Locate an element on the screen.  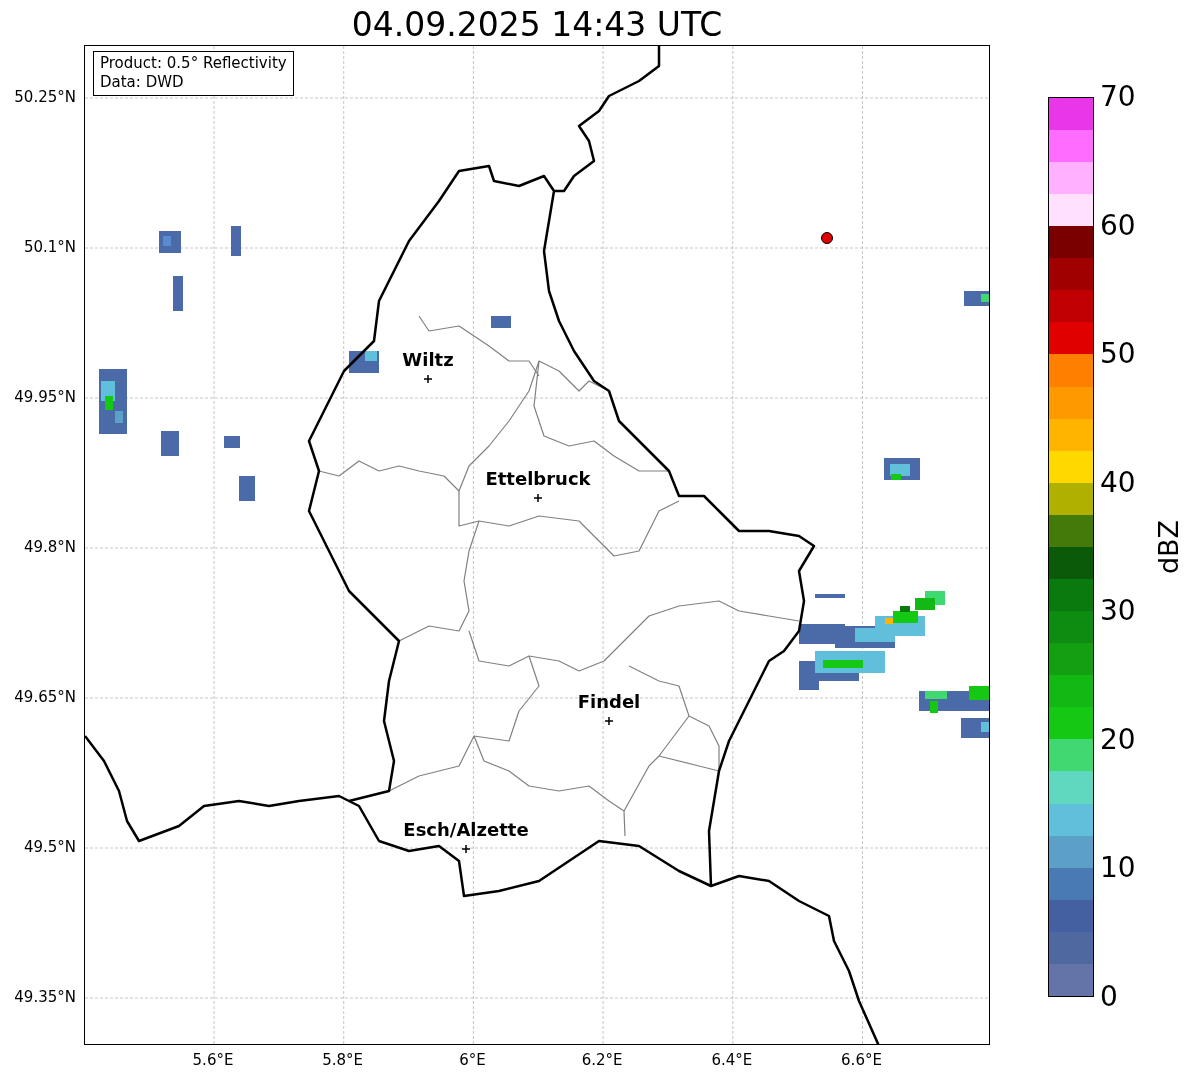
city-label: Findel is located at coordinates (609, 702).